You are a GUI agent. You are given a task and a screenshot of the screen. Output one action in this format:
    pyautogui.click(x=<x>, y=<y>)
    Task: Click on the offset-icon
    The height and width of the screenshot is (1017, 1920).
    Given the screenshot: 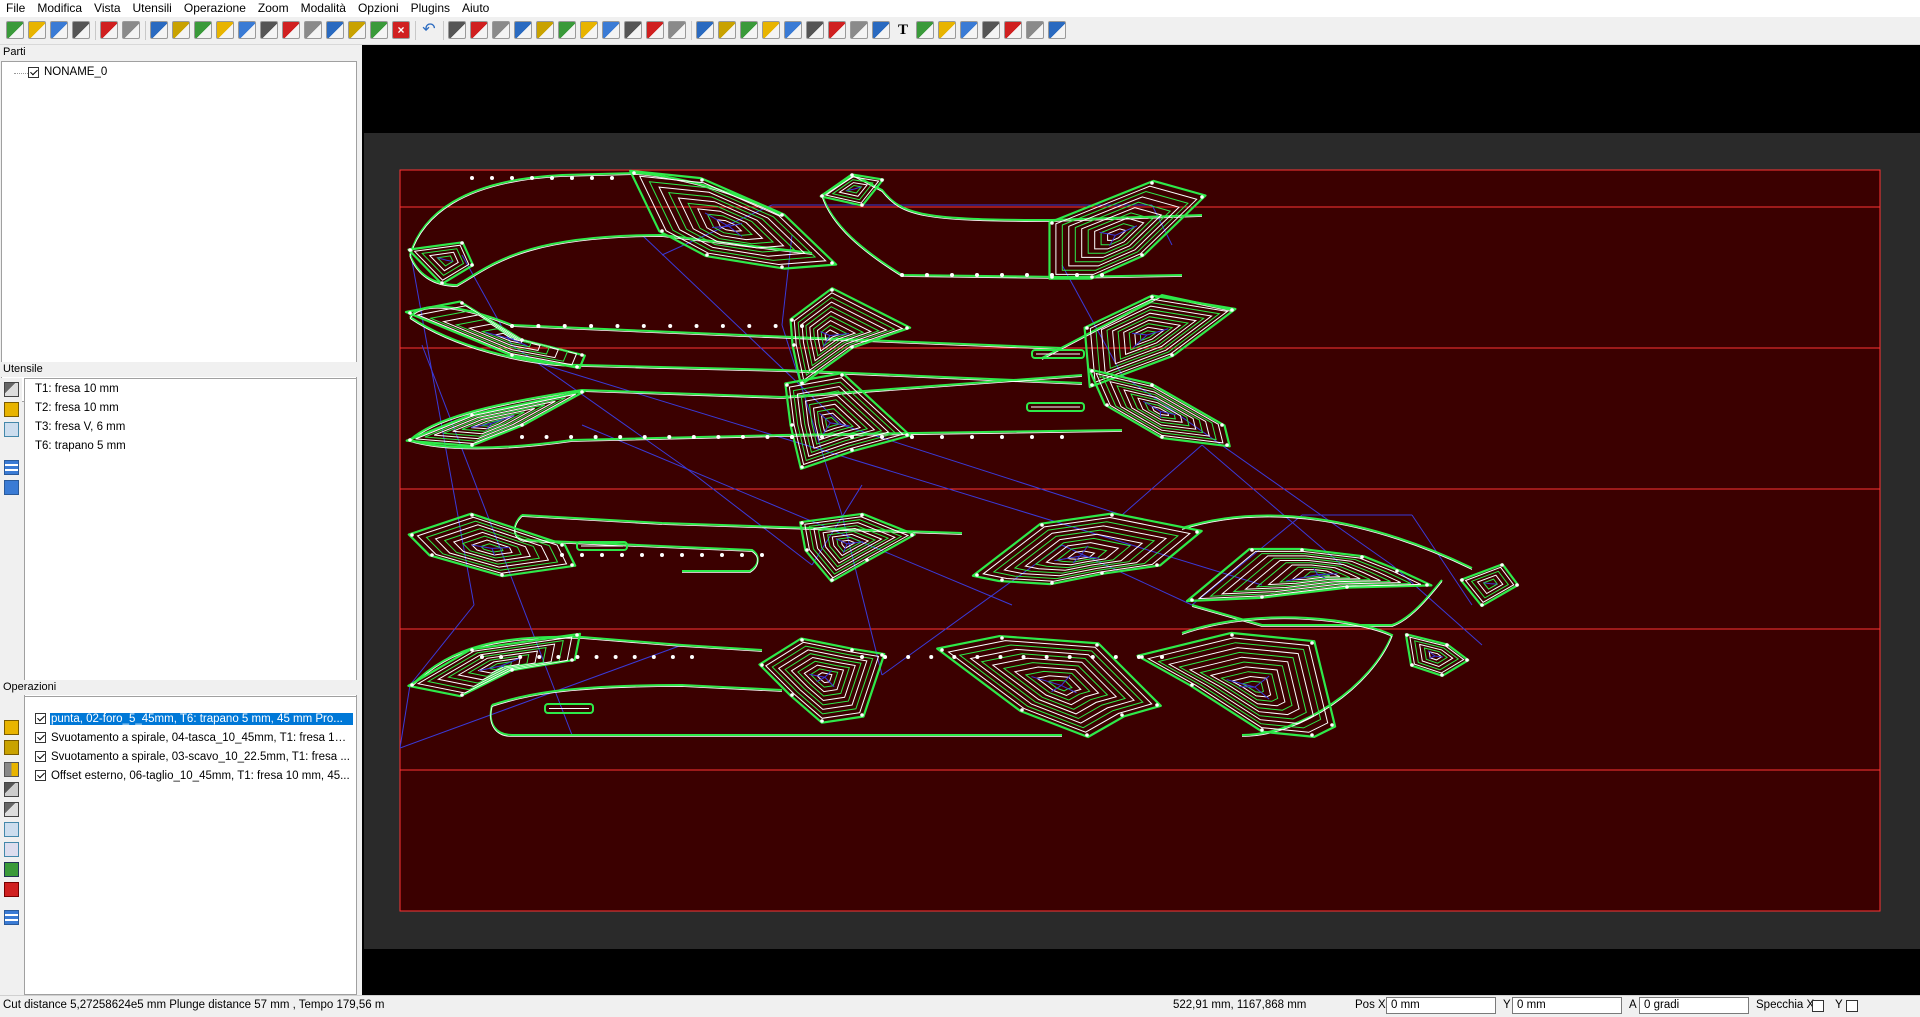 What is the action you would take?
    pyautogui.click(x=589, y=30)
    